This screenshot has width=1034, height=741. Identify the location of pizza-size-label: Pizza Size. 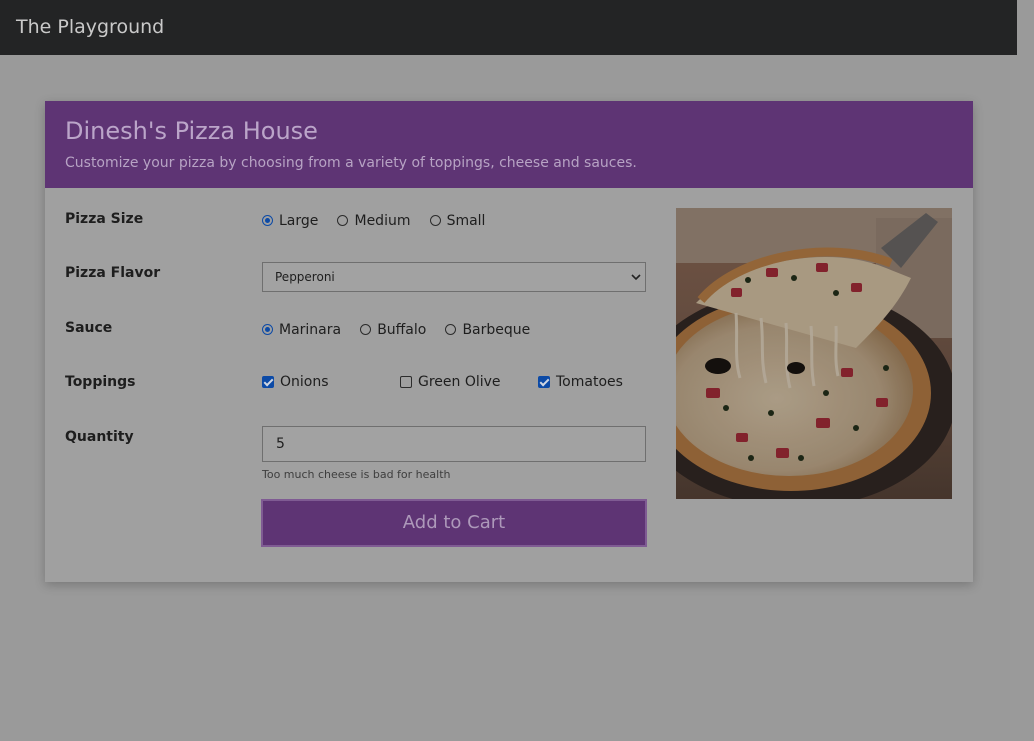
(104, 219).